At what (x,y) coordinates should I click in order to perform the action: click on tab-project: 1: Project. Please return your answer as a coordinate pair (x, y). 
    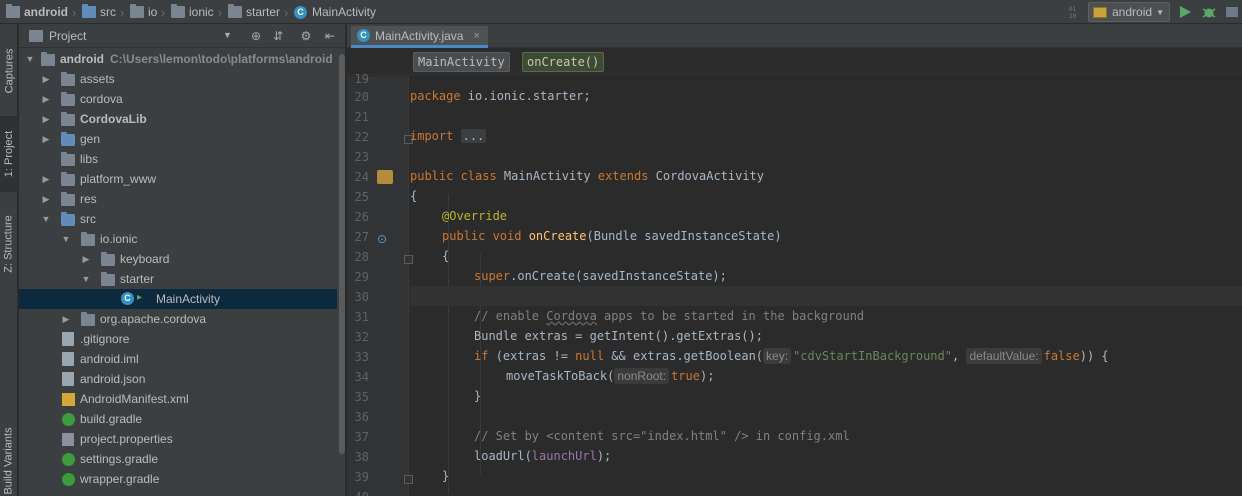
    Looking at the image, I should click on (9, 154).